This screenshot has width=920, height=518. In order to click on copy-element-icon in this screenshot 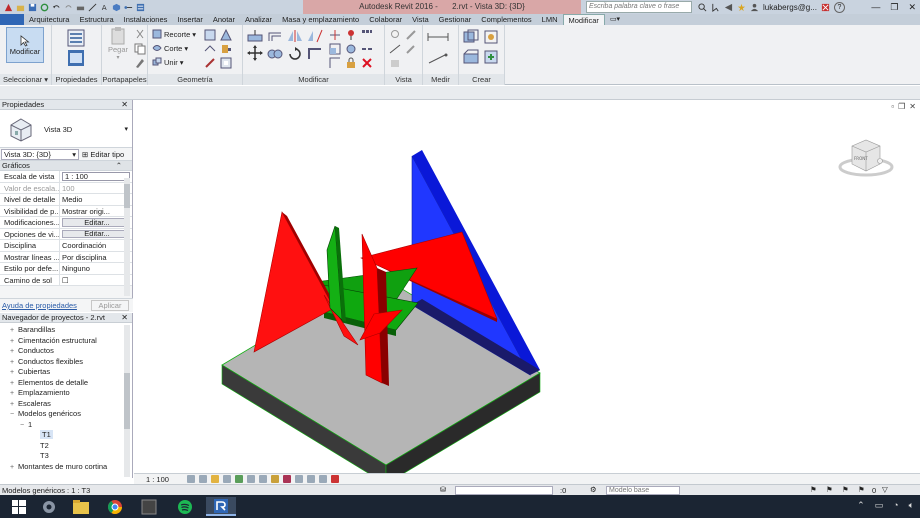, I will do `click(275, 54)`.